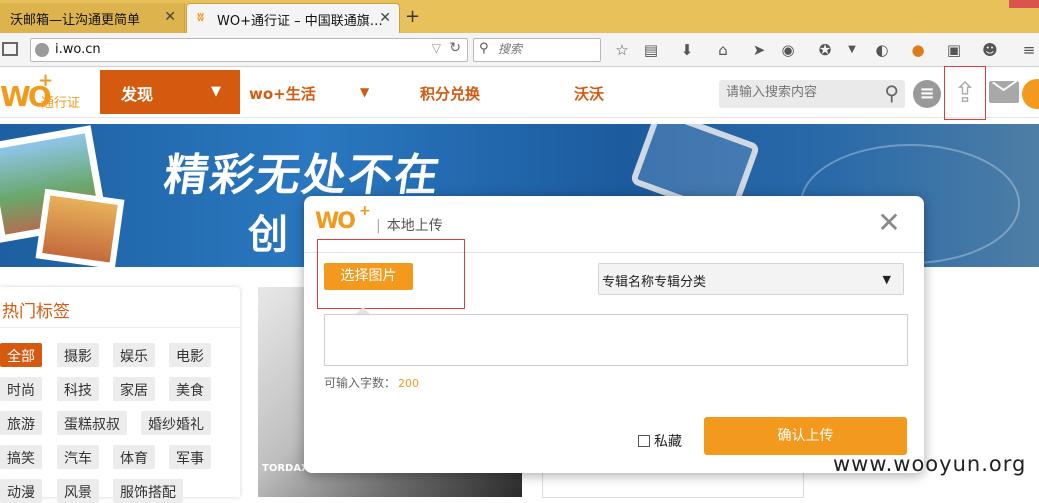  What do you see at coordinates (414, 226) in the screenshot?
I see `dialog-title-text: 本地上传` at bounding box center [414, 226].